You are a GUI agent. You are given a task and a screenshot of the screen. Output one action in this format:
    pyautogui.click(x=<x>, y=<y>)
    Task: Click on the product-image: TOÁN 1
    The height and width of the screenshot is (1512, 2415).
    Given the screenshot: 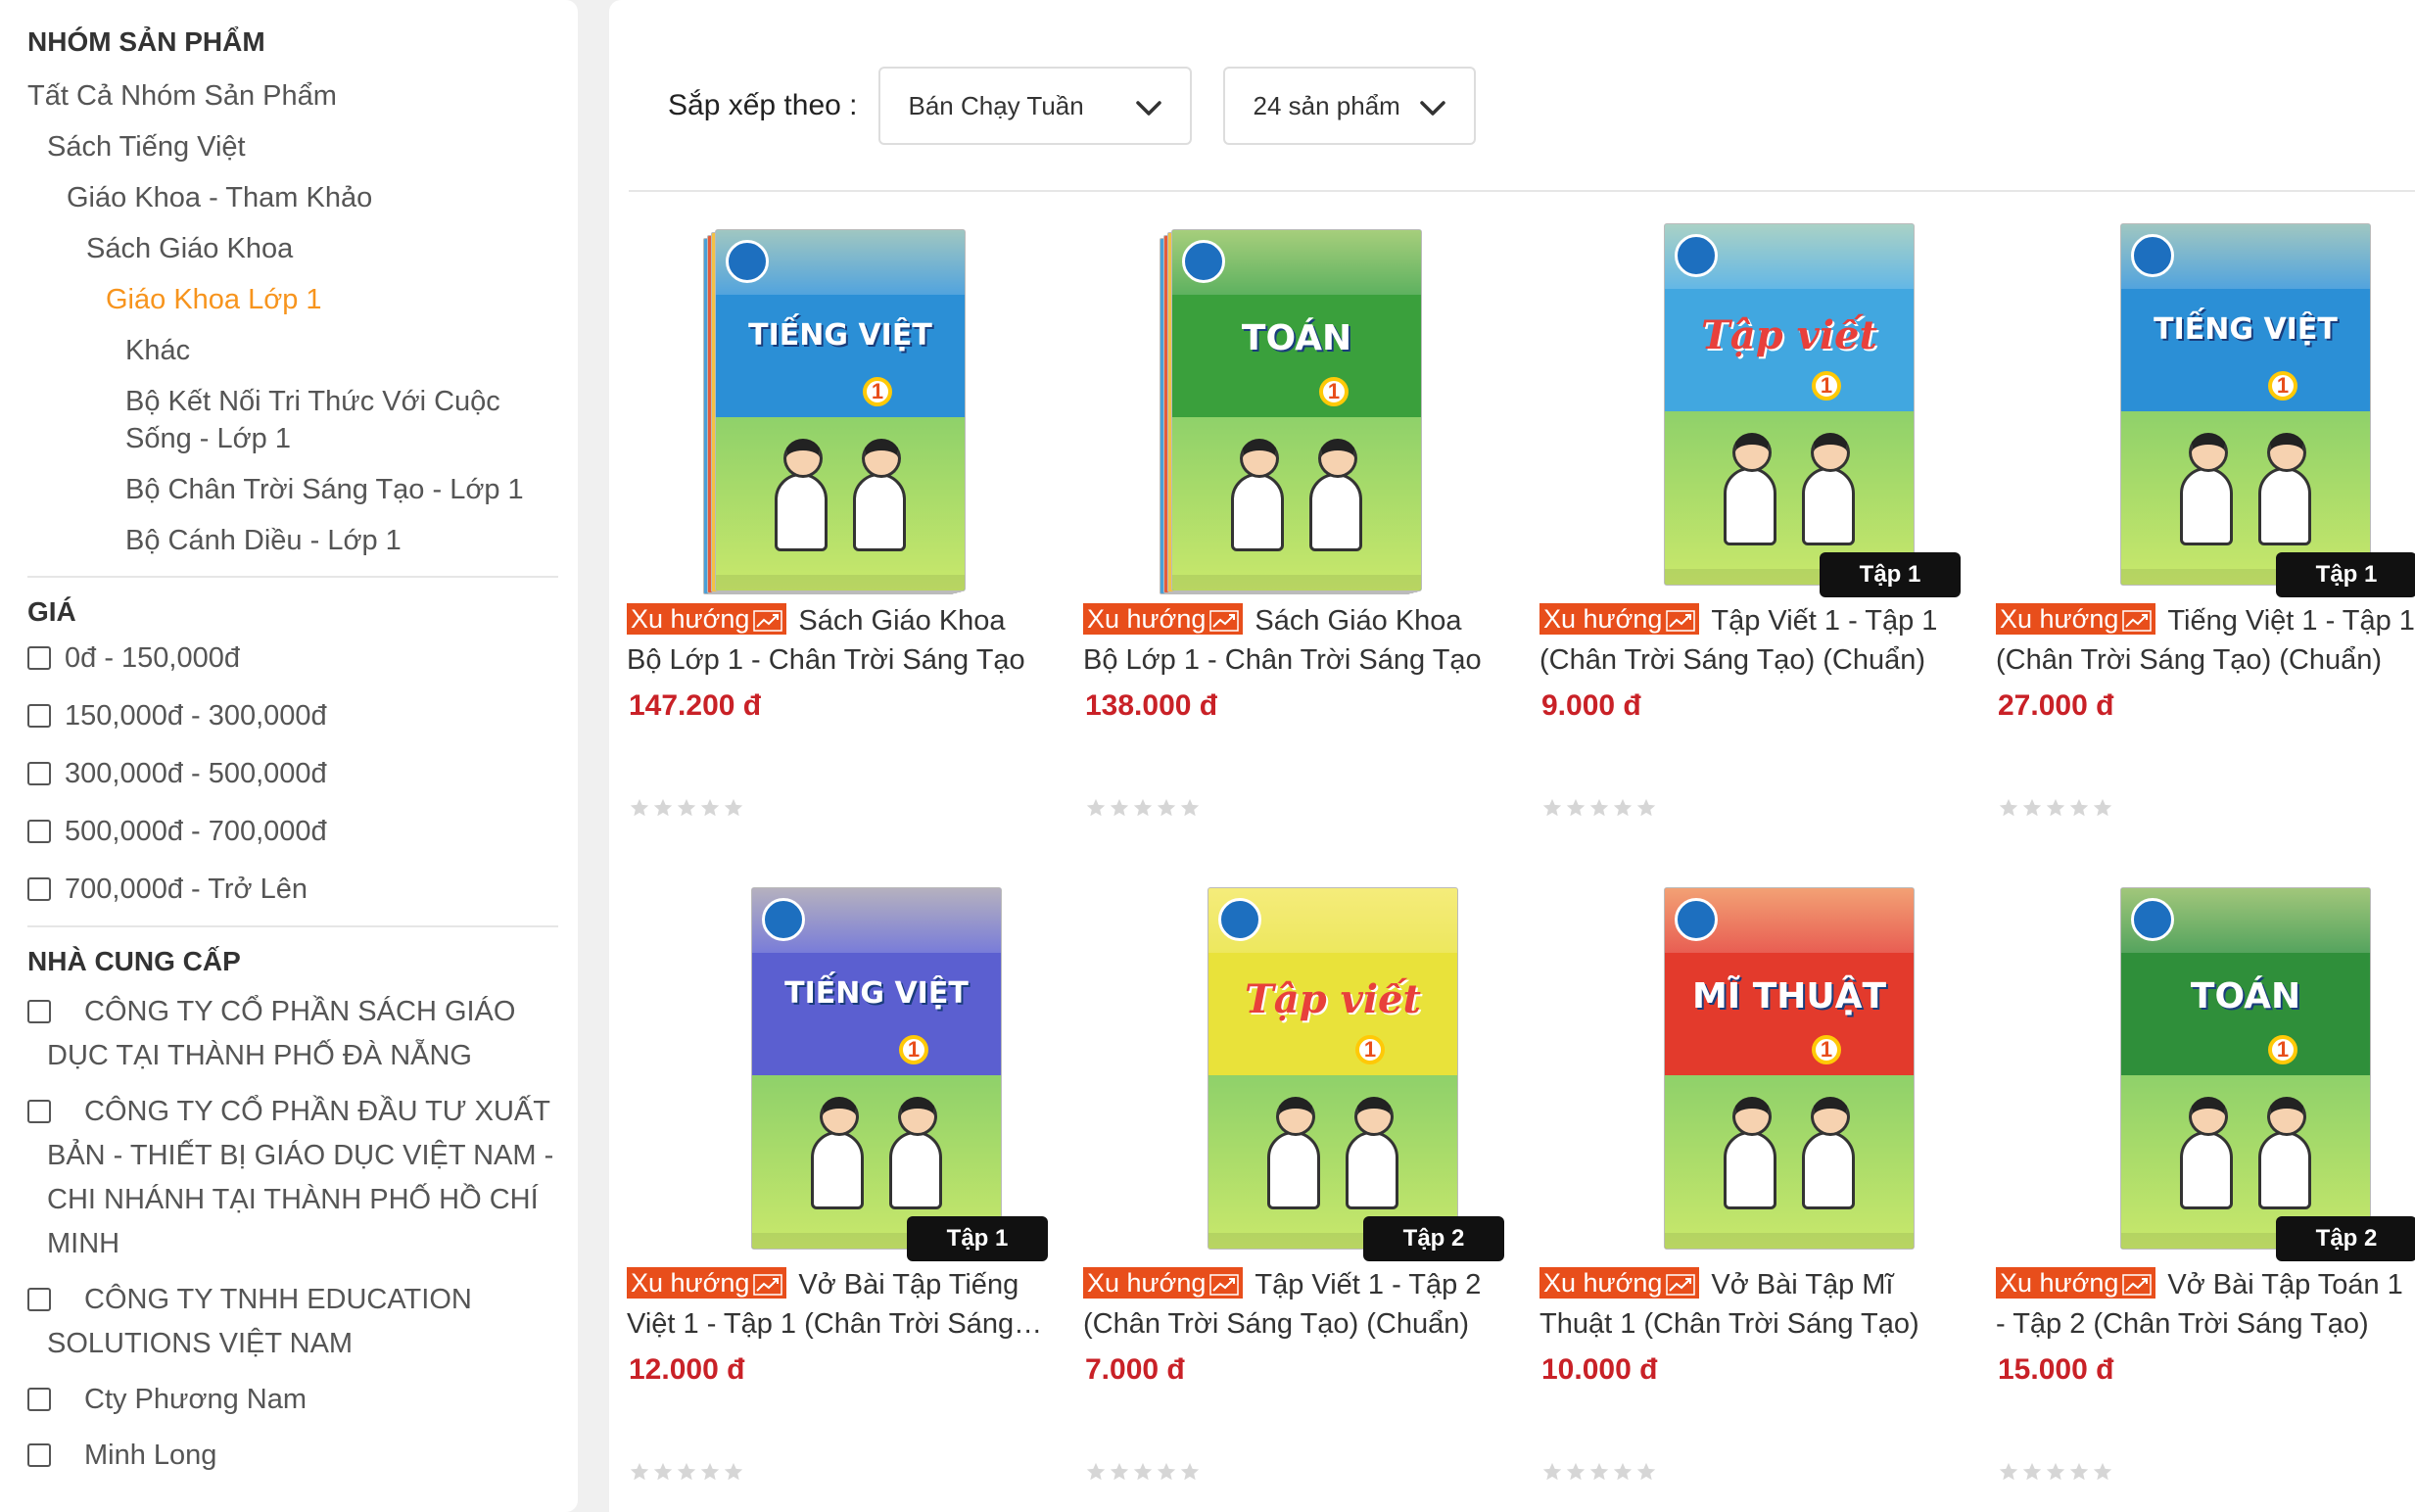 What is the action you would take?
    pyautogui.click(x=1293, y=401)
    